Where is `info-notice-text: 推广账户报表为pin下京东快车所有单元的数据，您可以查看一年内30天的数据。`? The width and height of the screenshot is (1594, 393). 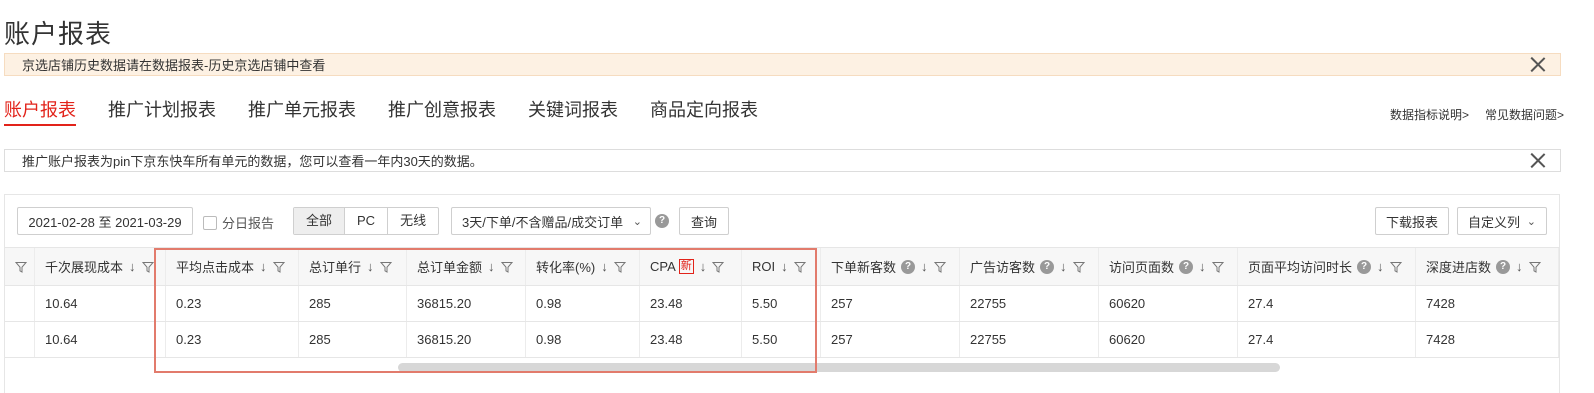
info-notice-text: 推广账户报表为pin下京东快车所有单元的数据，您可以查看一年内30天的数据。 is located at coordinates (252, 161).